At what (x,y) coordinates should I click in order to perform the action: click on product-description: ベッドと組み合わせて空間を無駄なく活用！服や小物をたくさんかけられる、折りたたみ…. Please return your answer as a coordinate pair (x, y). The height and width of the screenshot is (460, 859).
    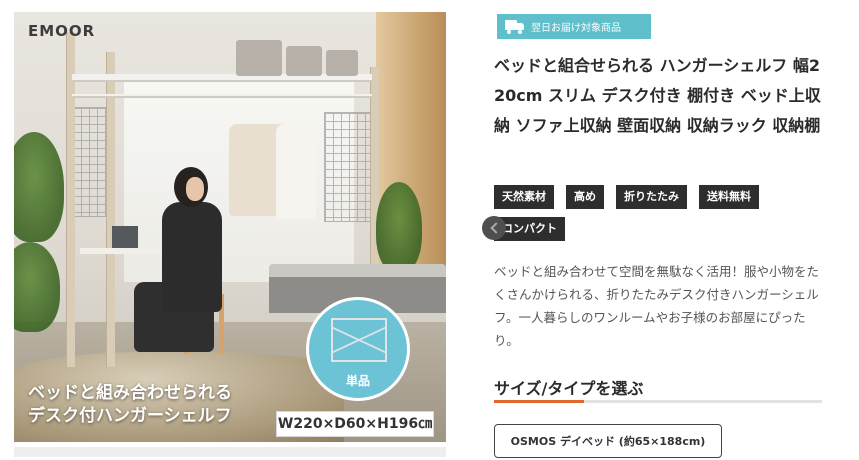
    Looking at the image, I should click on (657, 306).